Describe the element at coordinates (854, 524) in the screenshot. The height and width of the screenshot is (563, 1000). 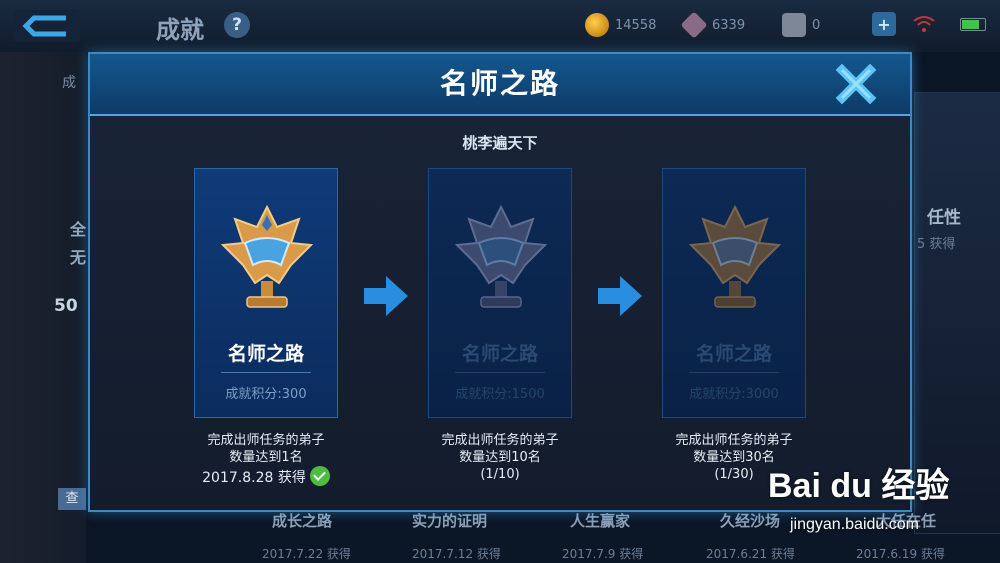
I see `baidu-watermark-url: jingyan.baidu.com` at that location.